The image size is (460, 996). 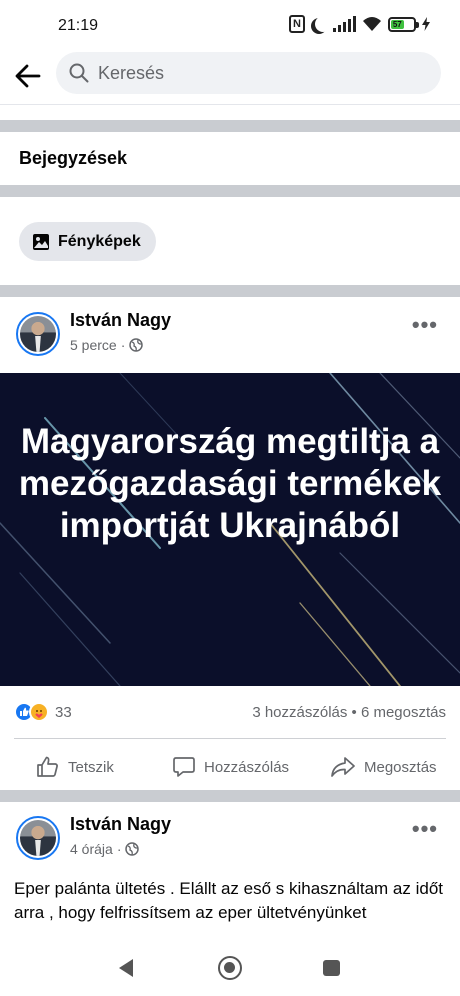 What do you see at coordinates (397, 24) in the screenshot?
I see `battery-level: 57` at bounding box center [397, 24].